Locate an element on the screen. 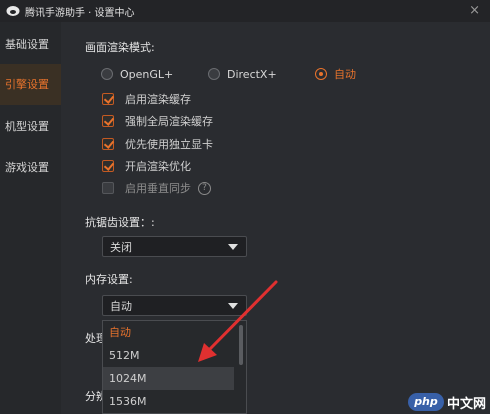  render-mode-title: 画面渲染模式: is located at coordinates (120, 47).